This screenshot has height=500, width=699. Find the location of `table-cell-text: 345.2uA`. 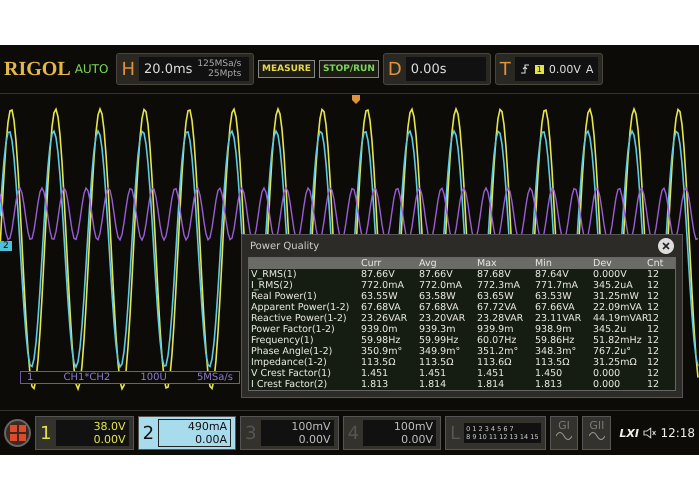

table-cell-text: 345.2uA is located at coordinates (613, 285).